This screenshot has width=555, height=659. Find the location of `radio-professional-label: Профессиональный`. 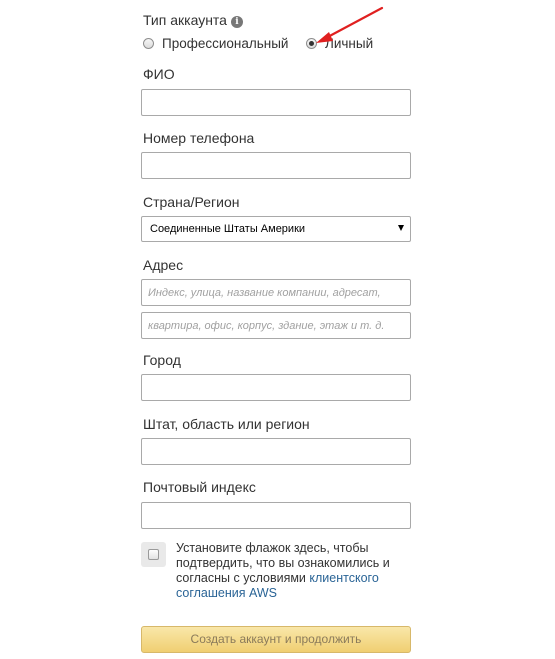

radio-professional-label: Профессиональный is located at coordinates (225, 43).